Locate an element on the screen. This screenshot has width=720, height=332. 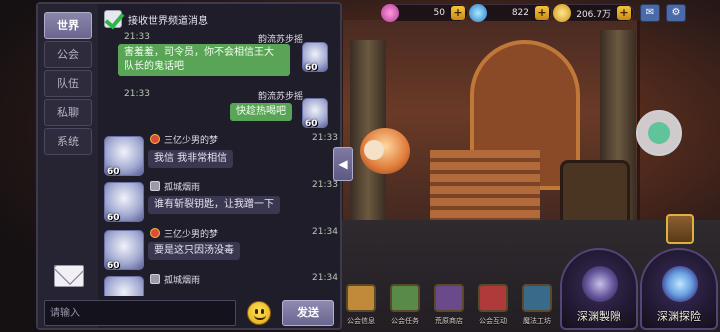
coins-value: 206.7万 is located at coordinates (593, 14).